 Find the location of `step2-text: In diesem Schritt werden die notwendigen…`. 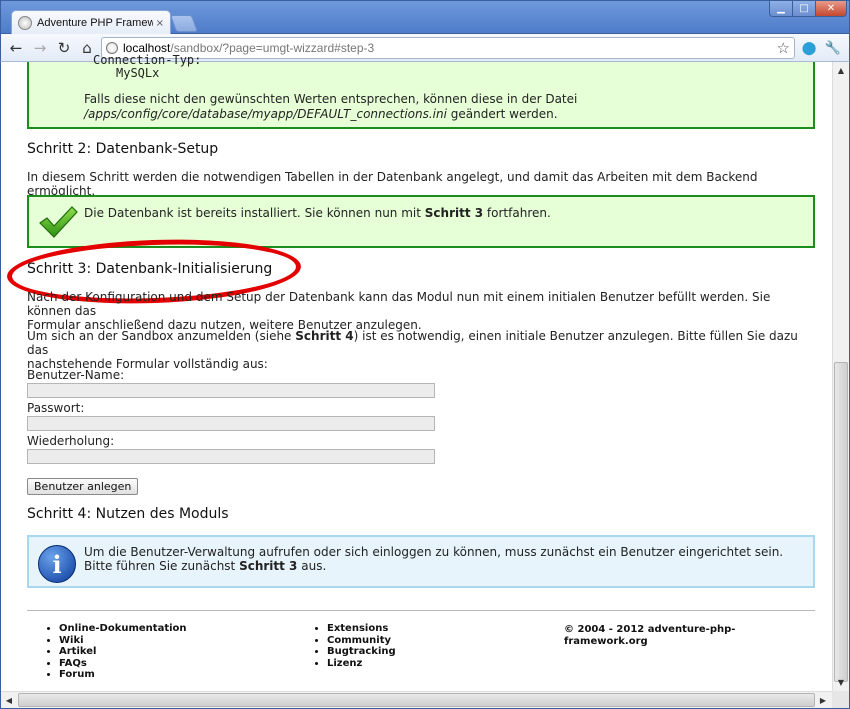

step2-text: In diesem Schritt werden die notwendigen… is located at coordinates (392, 184).